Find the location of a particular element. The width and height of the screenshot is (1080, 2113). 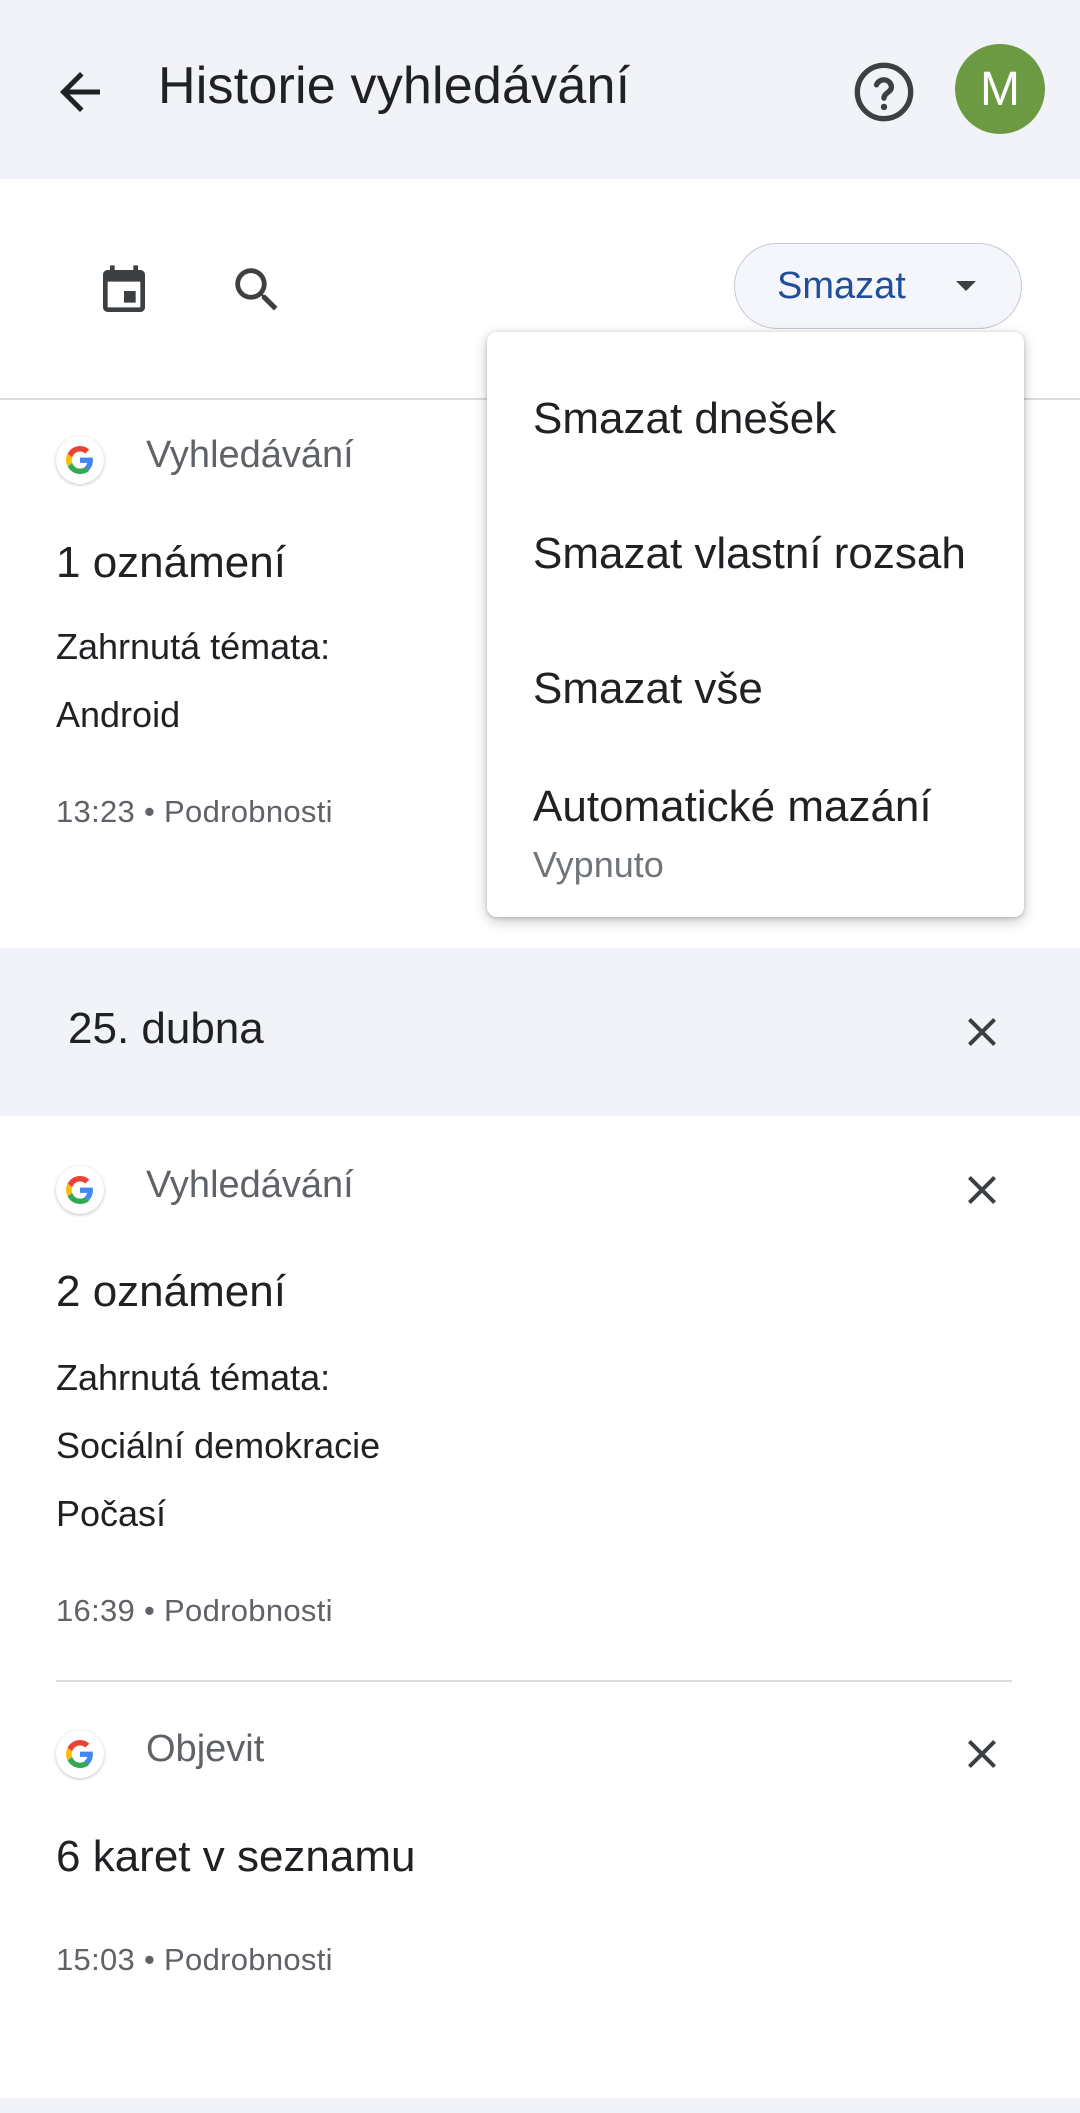

menu-item-delete-custom-range: Smazat vlastní rozsah is located at coordinates (749, 554).